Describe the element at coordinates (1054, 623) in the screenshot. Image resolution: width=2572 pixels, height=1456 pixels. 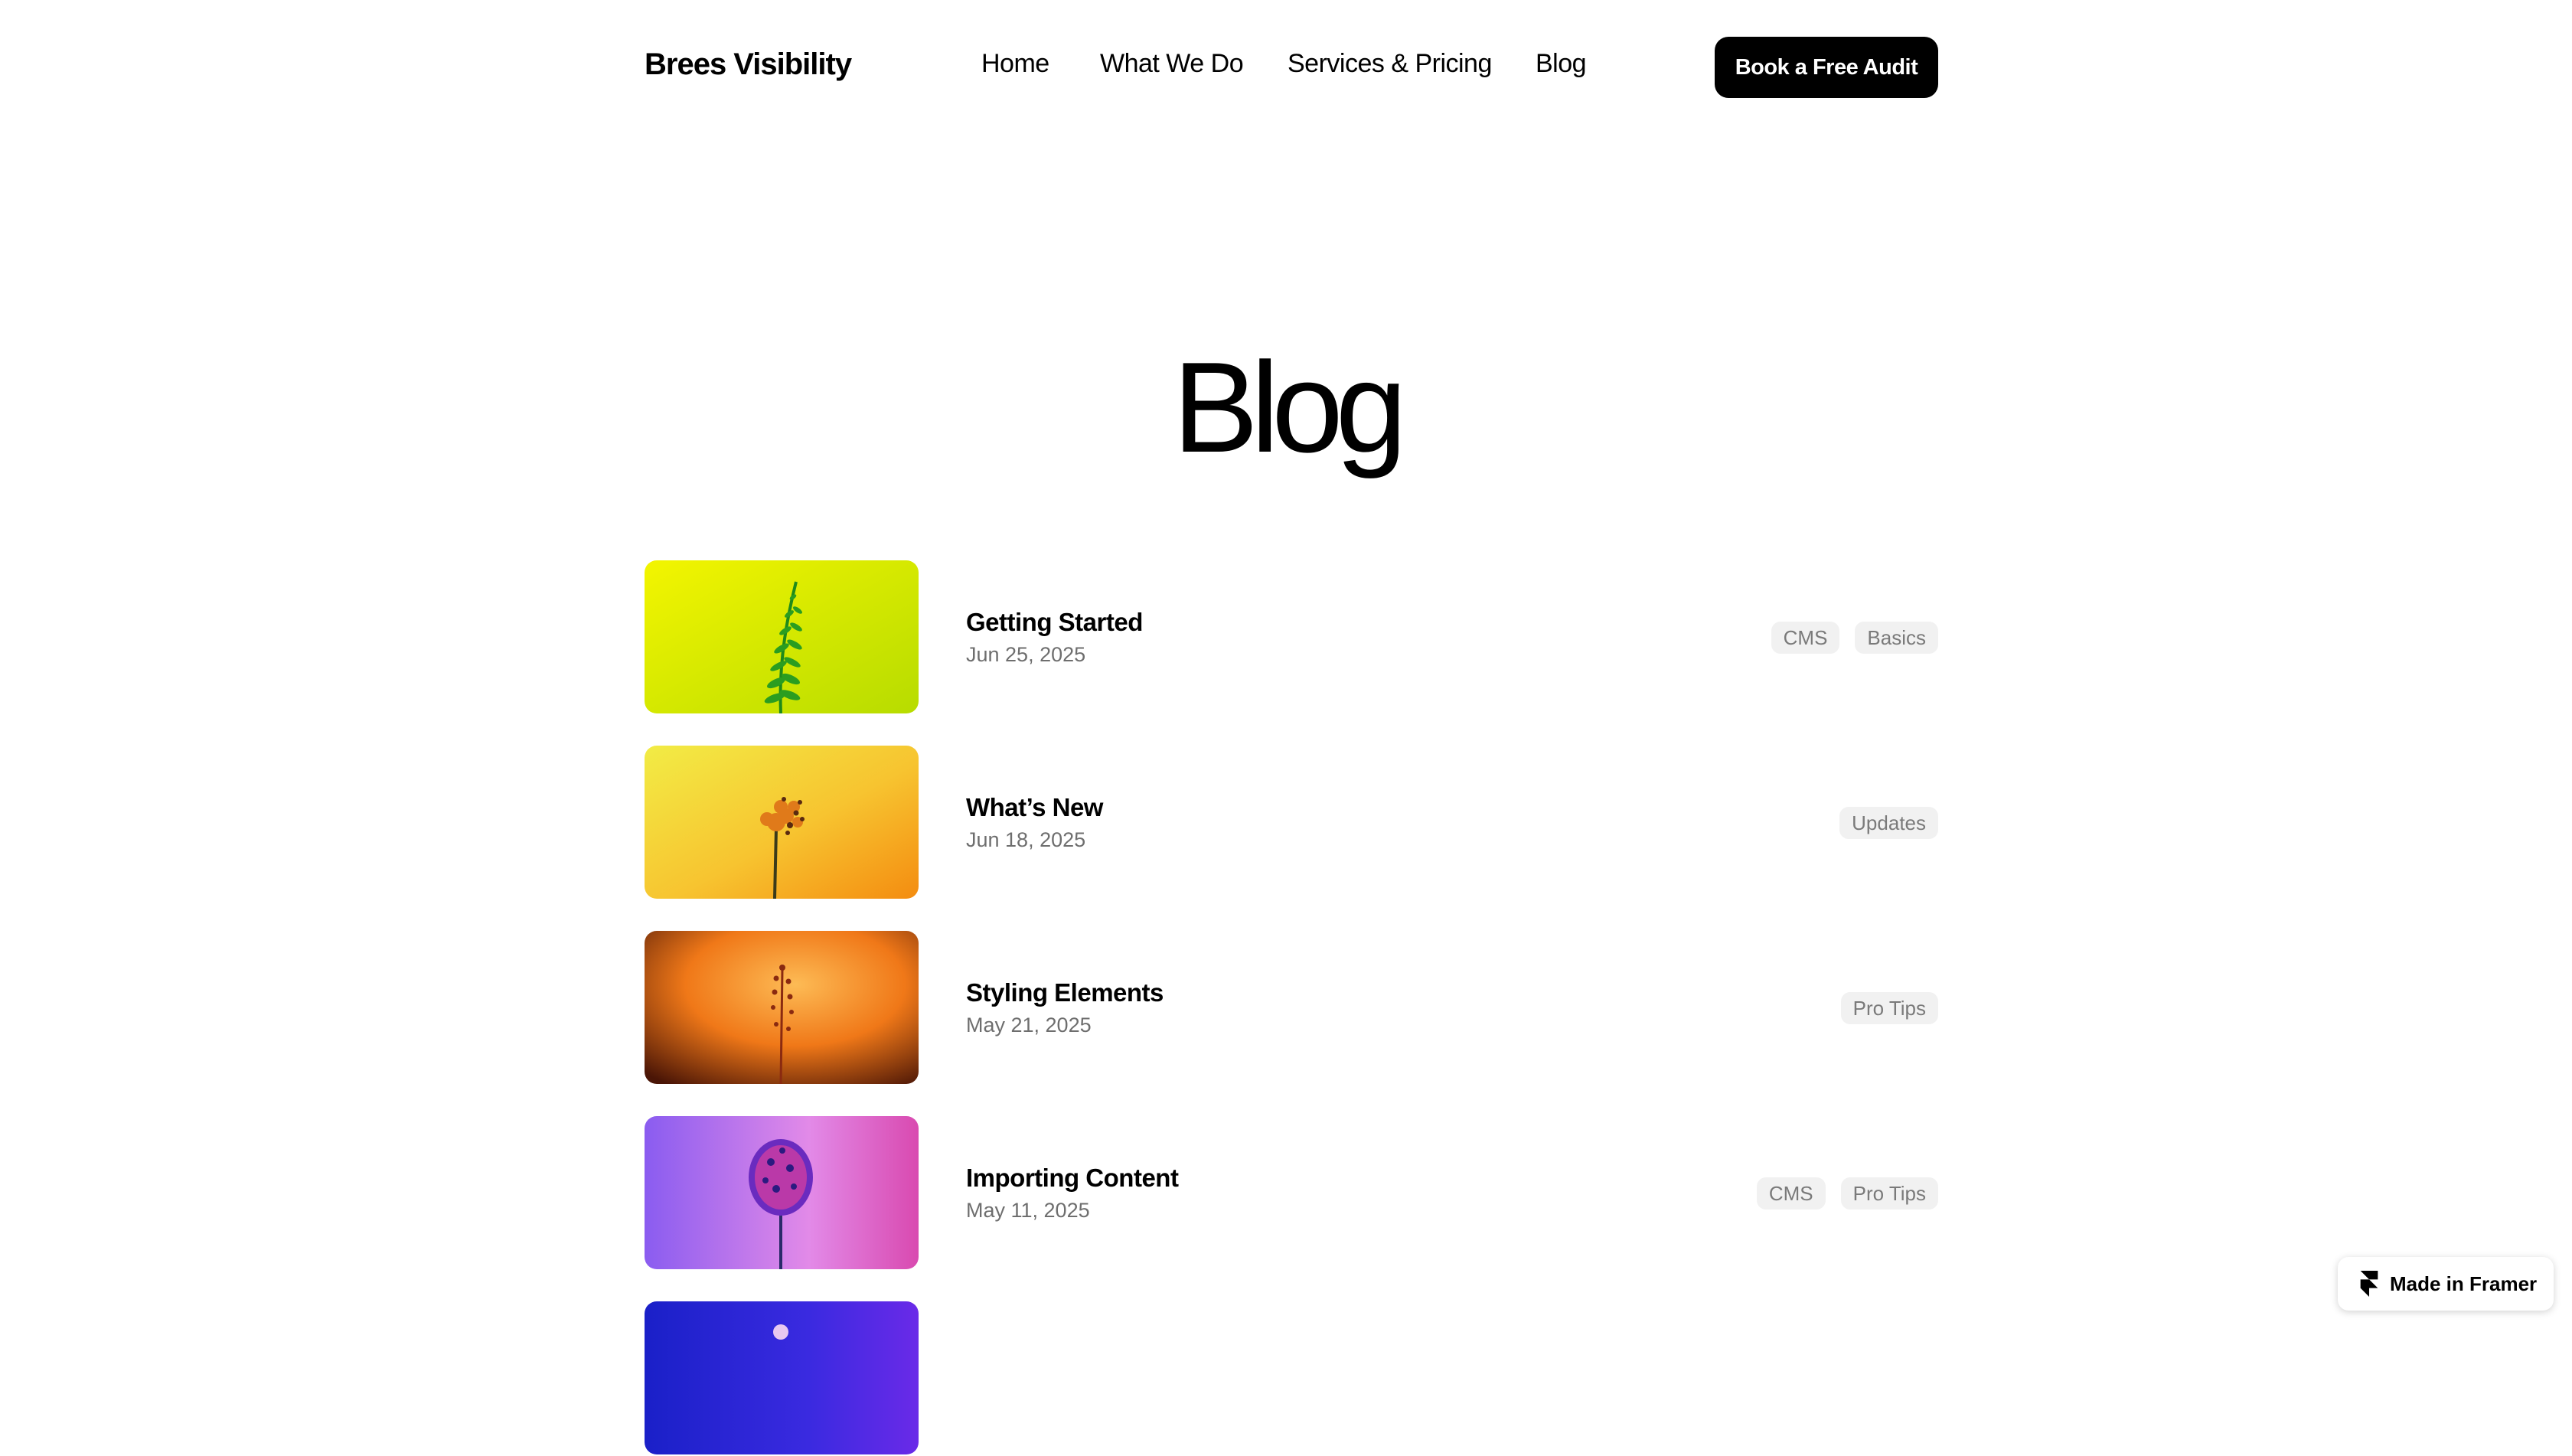
I see `post-title: Getting Started` at that location.